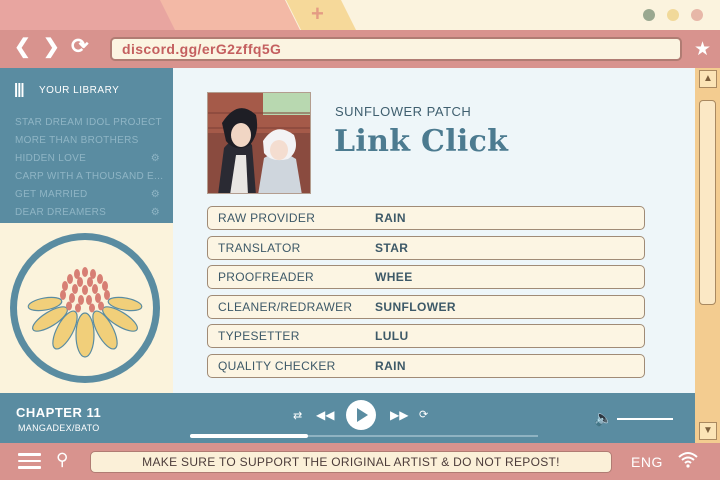 This screenshot has height=480, width=720. Describe the element at coordinates (285, 306) in the screenshot. I see `credit-role: CLEANER/REDRAWER` at that location.